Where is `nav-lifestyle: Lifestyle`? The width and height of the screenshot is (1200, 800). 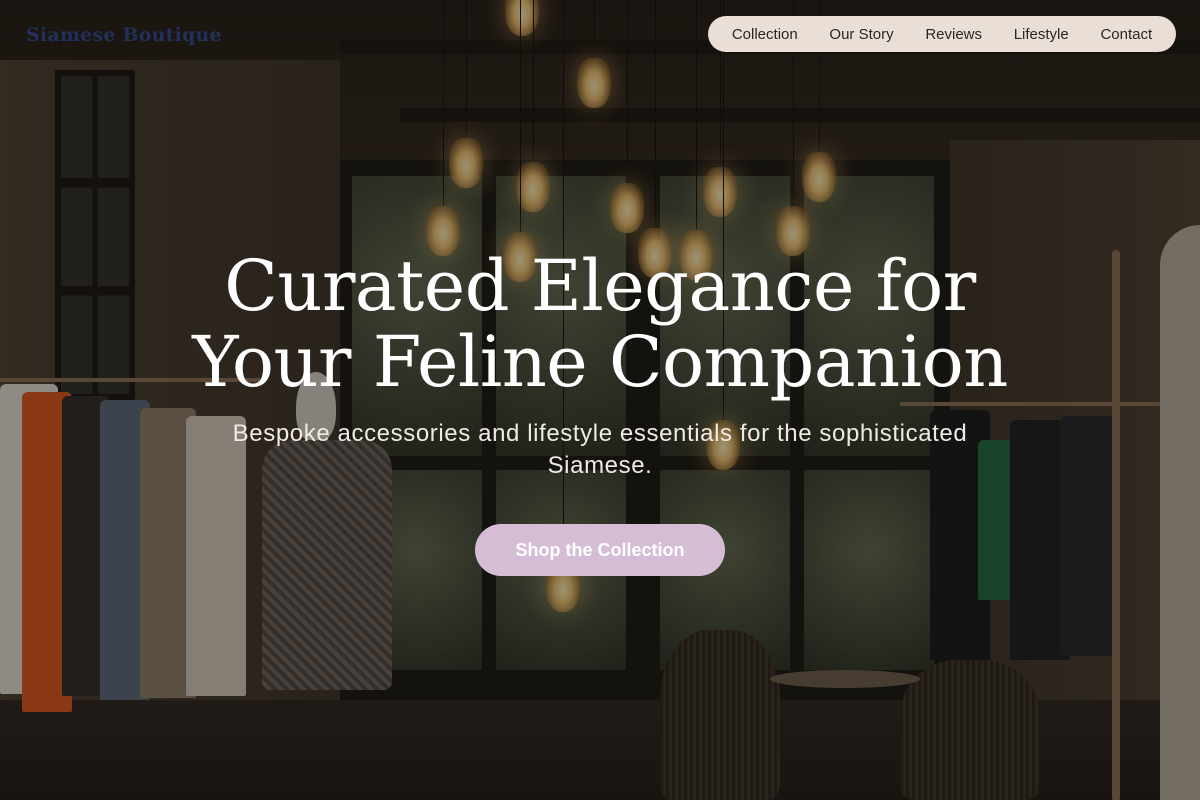 nav-lifestyle: Lifestyle is located at coordinates (1041, 34).